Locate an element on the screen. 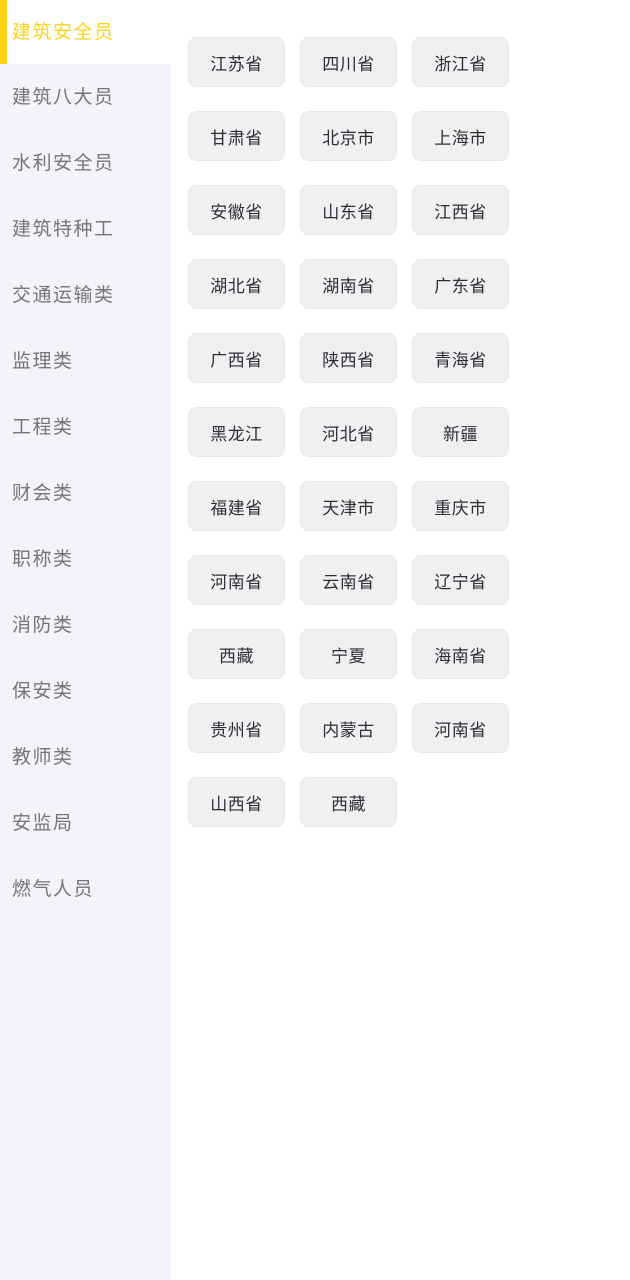  region-button: 江西省 is located at coordinates (460, 210).